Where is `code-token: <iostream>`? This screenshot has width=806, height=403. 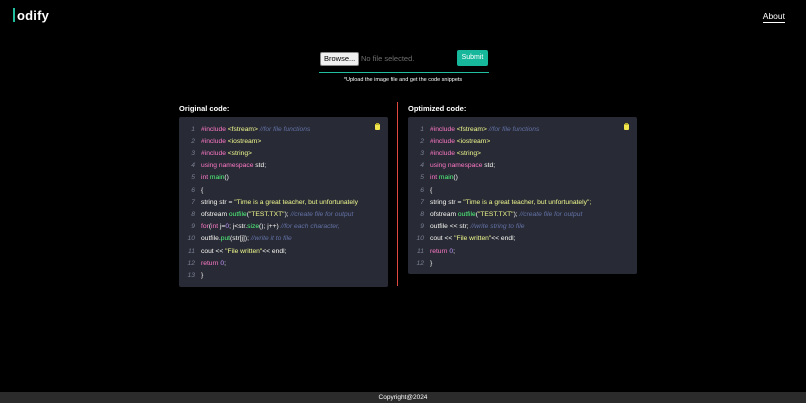
code-token: <iostream> is located at coordinates (244, 141).